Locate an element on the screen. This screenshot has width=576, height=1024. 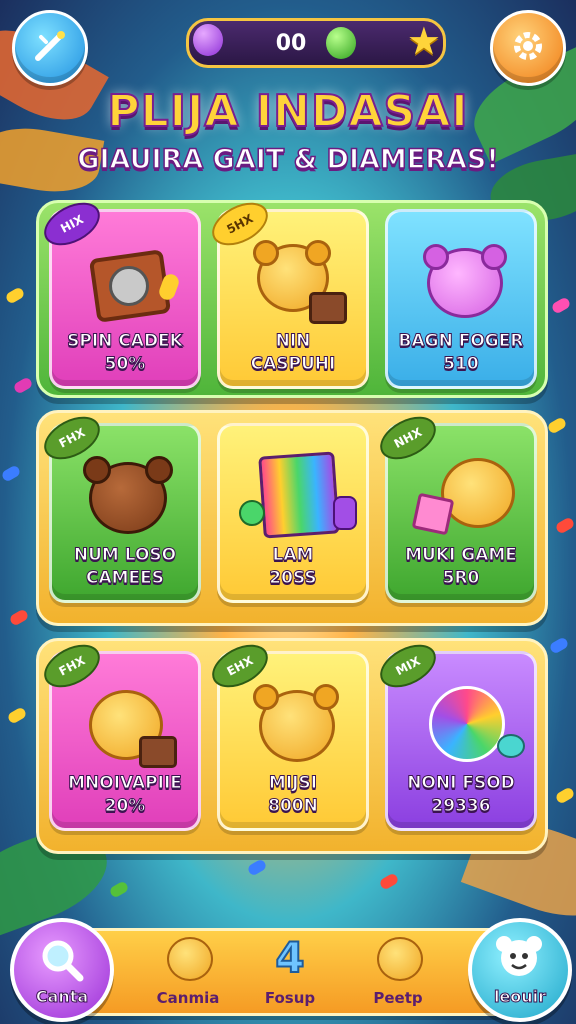
nav-item-peetp: Peetp is located at coordinates (398, 972).